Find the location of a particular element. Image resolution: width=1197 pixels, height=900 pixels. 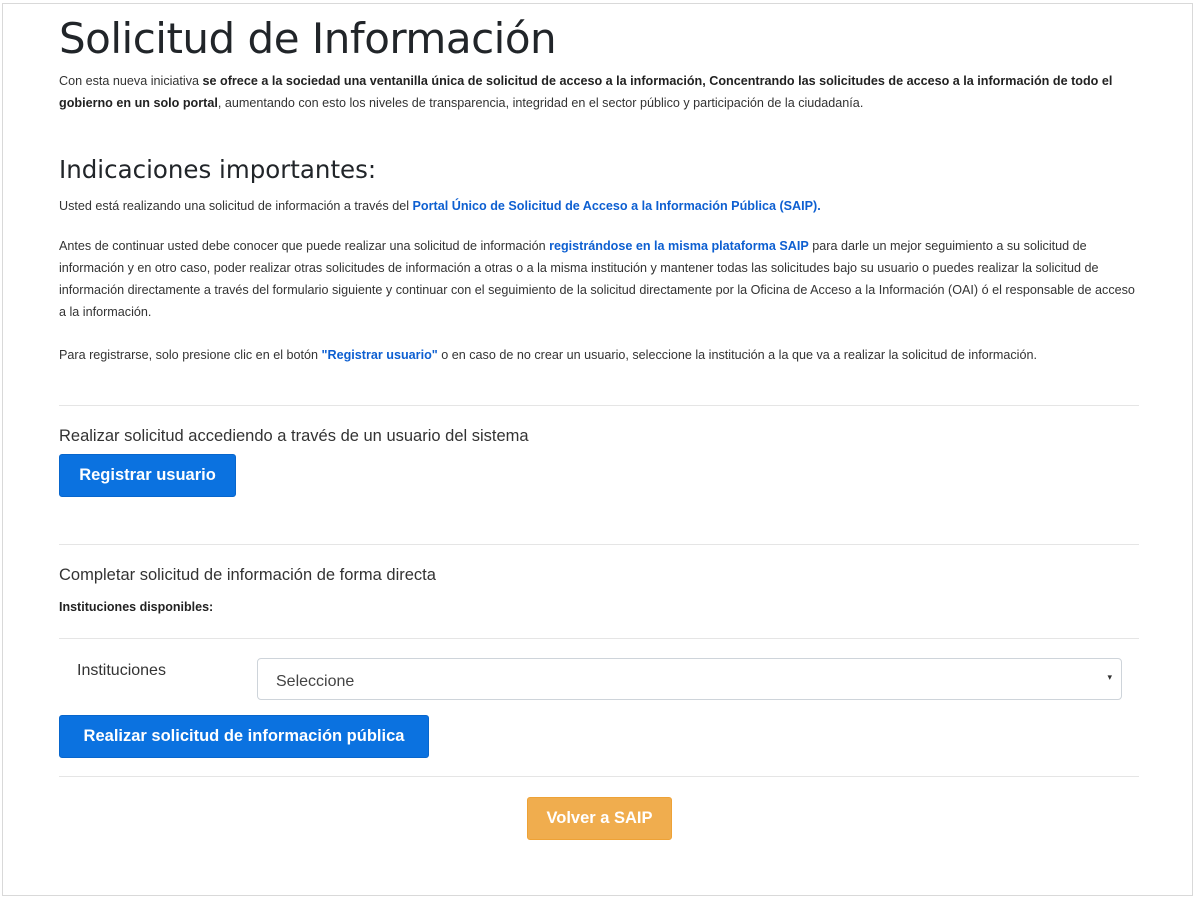

back-to-saip-button: Volver a SAIP is located at coordinates (599, 818).